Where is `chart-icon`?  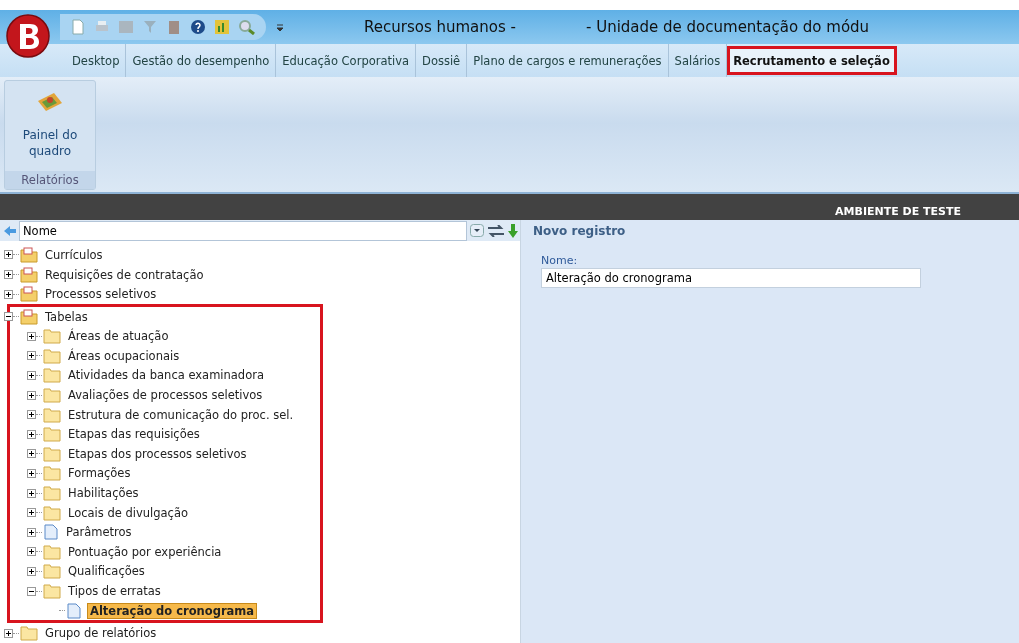 chart-icon is located at coordinates (222, 27).